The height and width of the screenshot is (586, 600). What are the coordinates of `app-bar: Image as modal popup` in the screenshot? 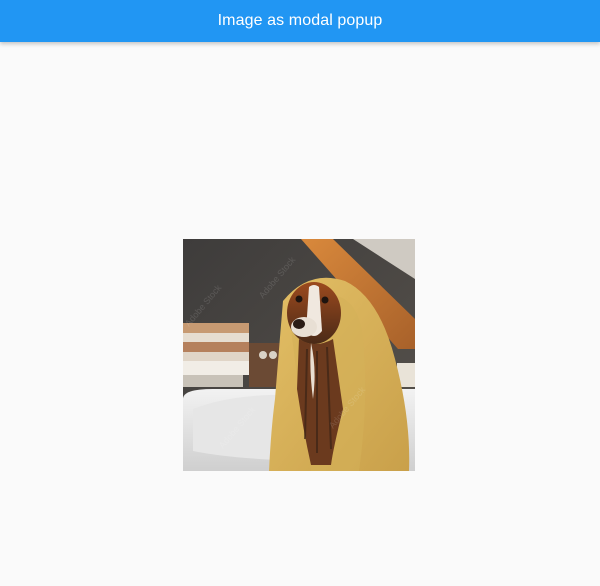 It's located at (300, 21).